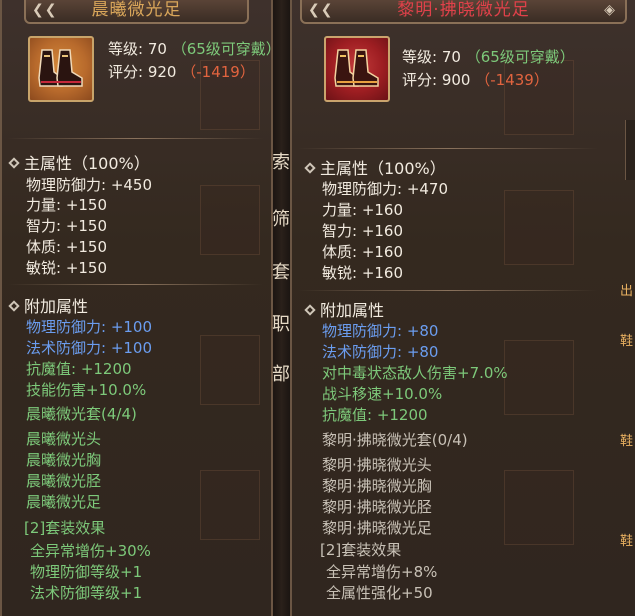  What do you see at coordinates (86, 593) in the screenshot?
I see `set-effect: 法术防御等级+1` at bounding box center [86, 593].